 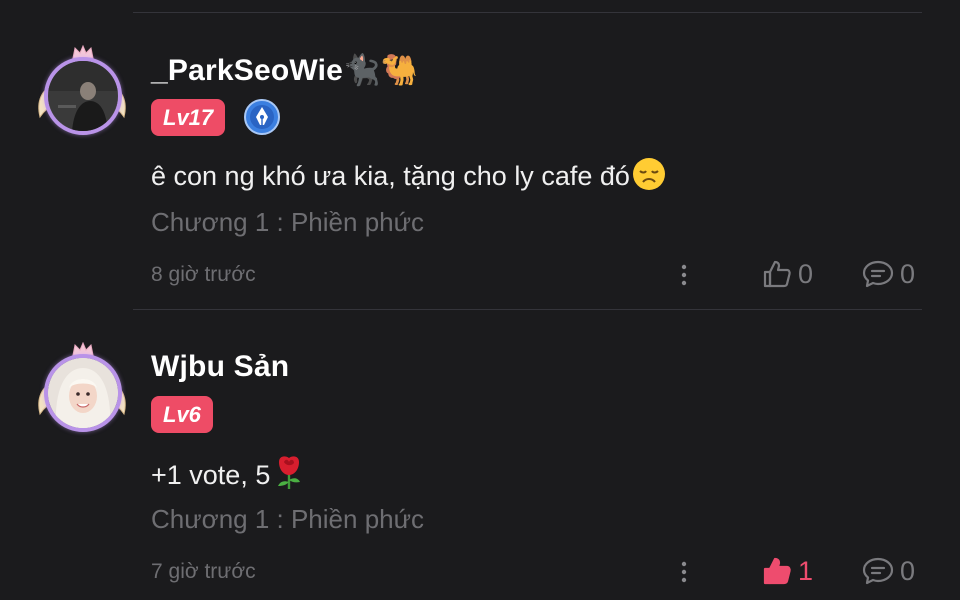 I want to click on disappointed-face-icon, so click(x=648, y=174).